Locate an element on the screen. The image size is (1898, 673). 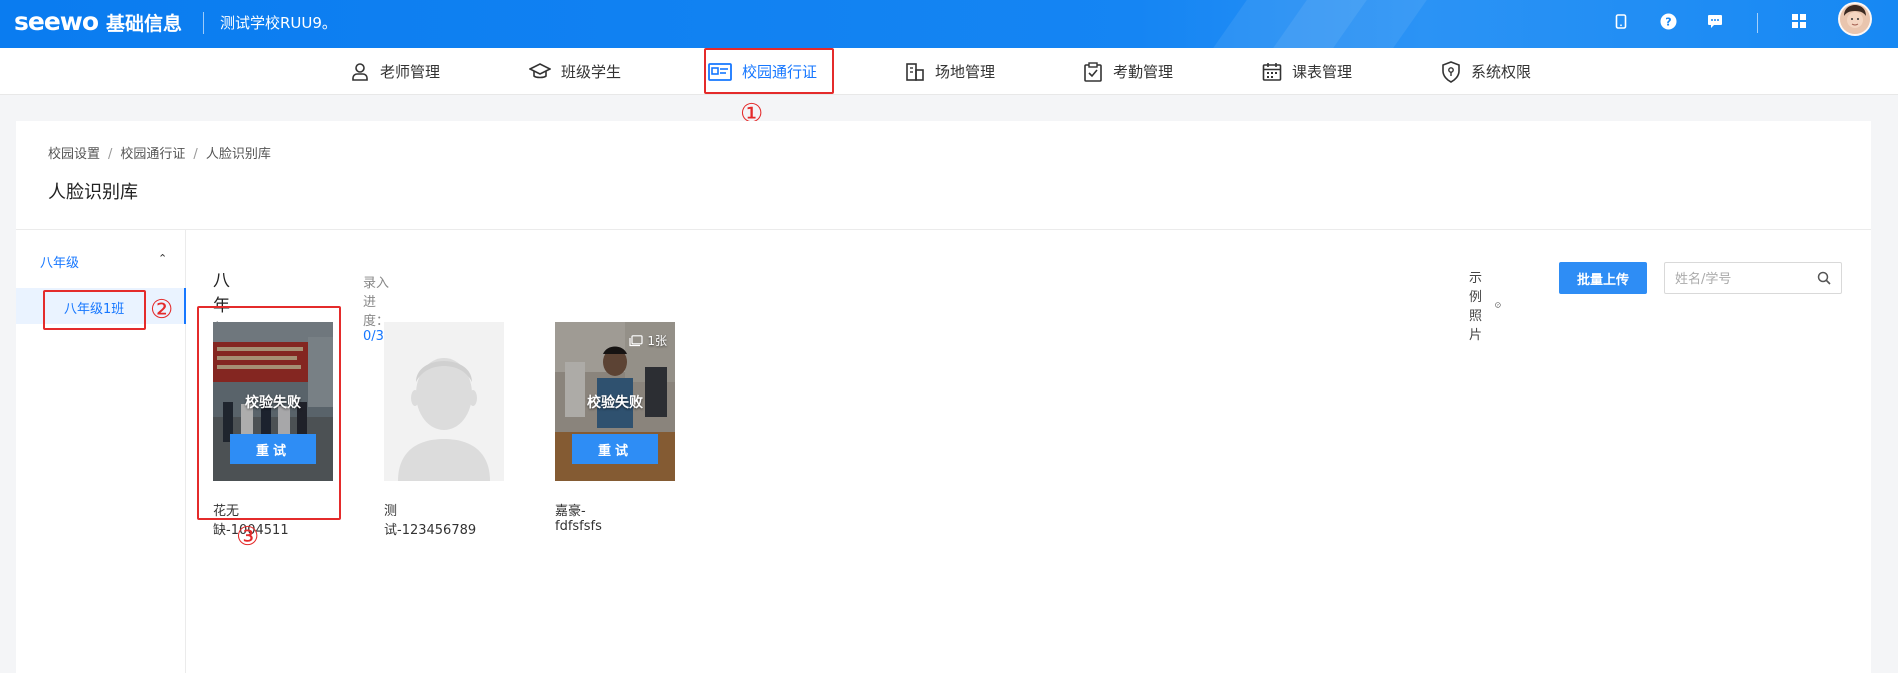
photo-count: 1张 is located at coordinates (648, 340).